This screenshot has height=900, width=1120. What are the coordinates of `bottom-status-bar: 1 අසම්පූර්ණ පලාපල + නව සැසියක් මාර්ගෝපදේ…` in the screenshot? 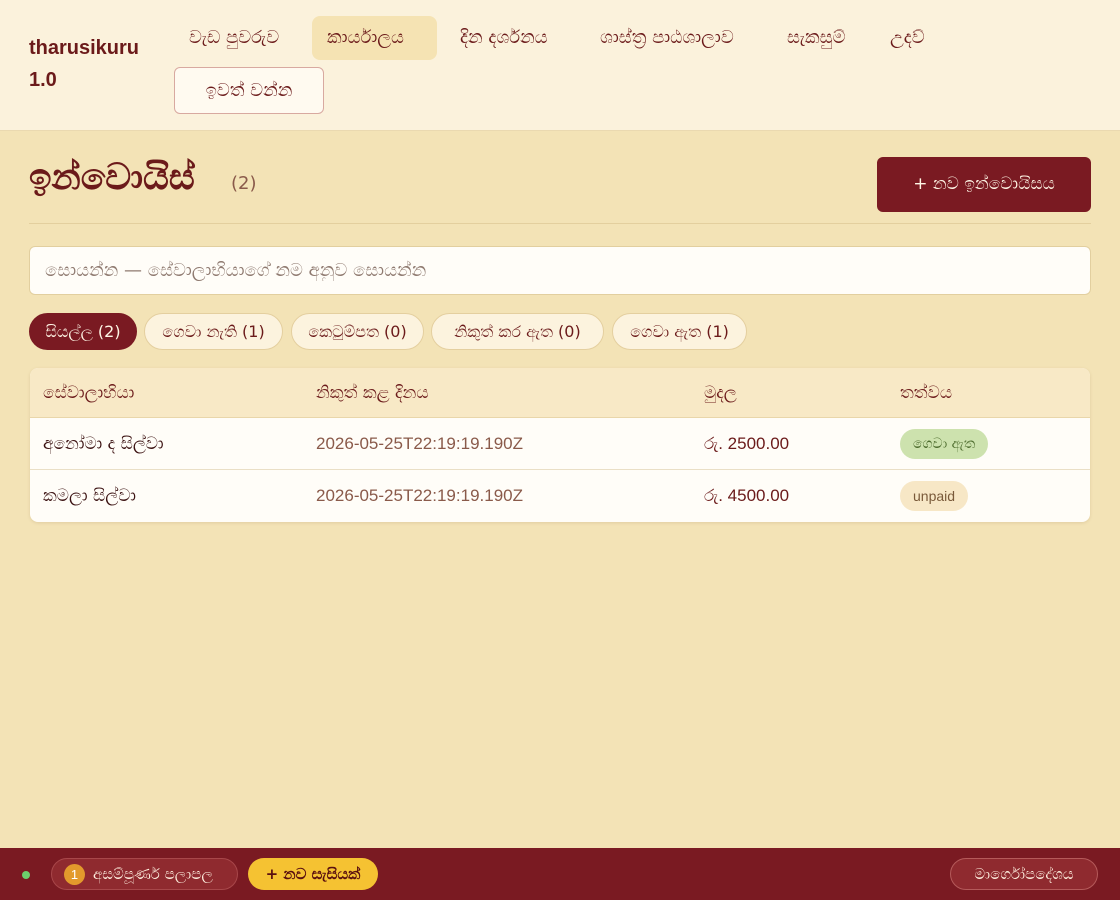 It's located at (560, 874).